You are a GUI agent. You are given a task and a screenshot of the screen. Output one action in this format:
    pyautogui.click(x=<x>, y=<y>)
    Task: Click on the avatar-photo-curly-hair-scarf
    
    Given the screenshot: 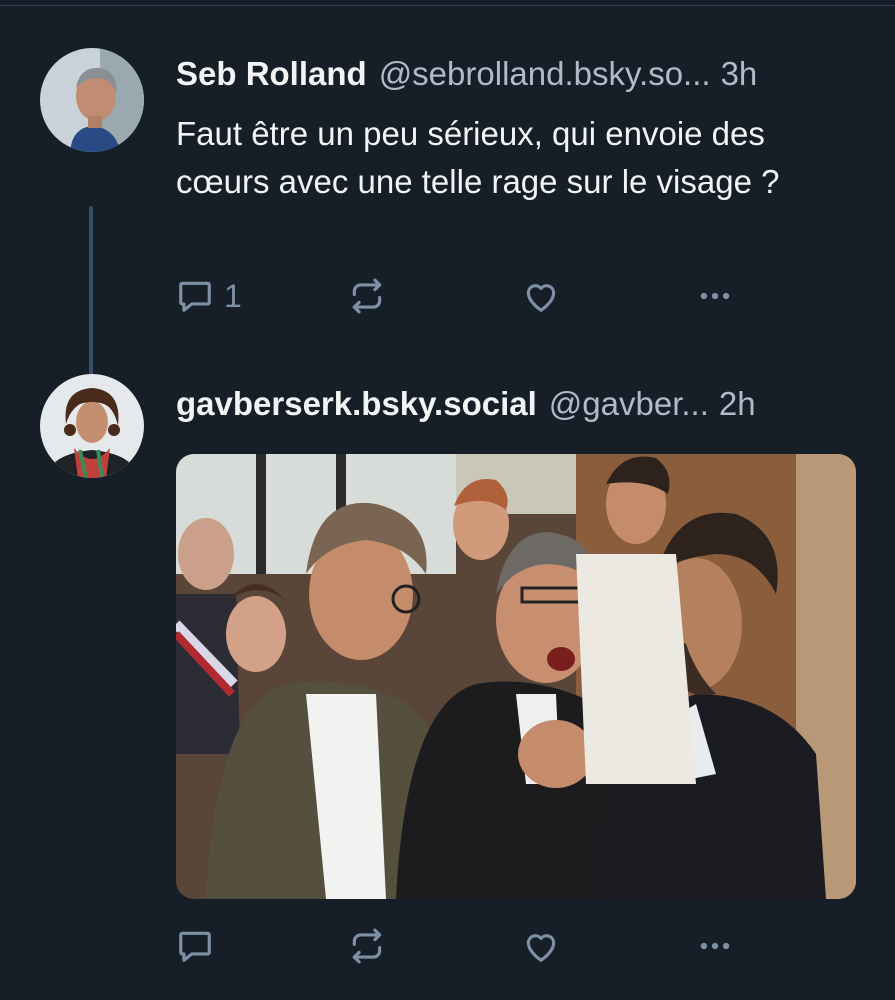 What is the action you would take?
    pyautogui.click(x=92, y=426)
    